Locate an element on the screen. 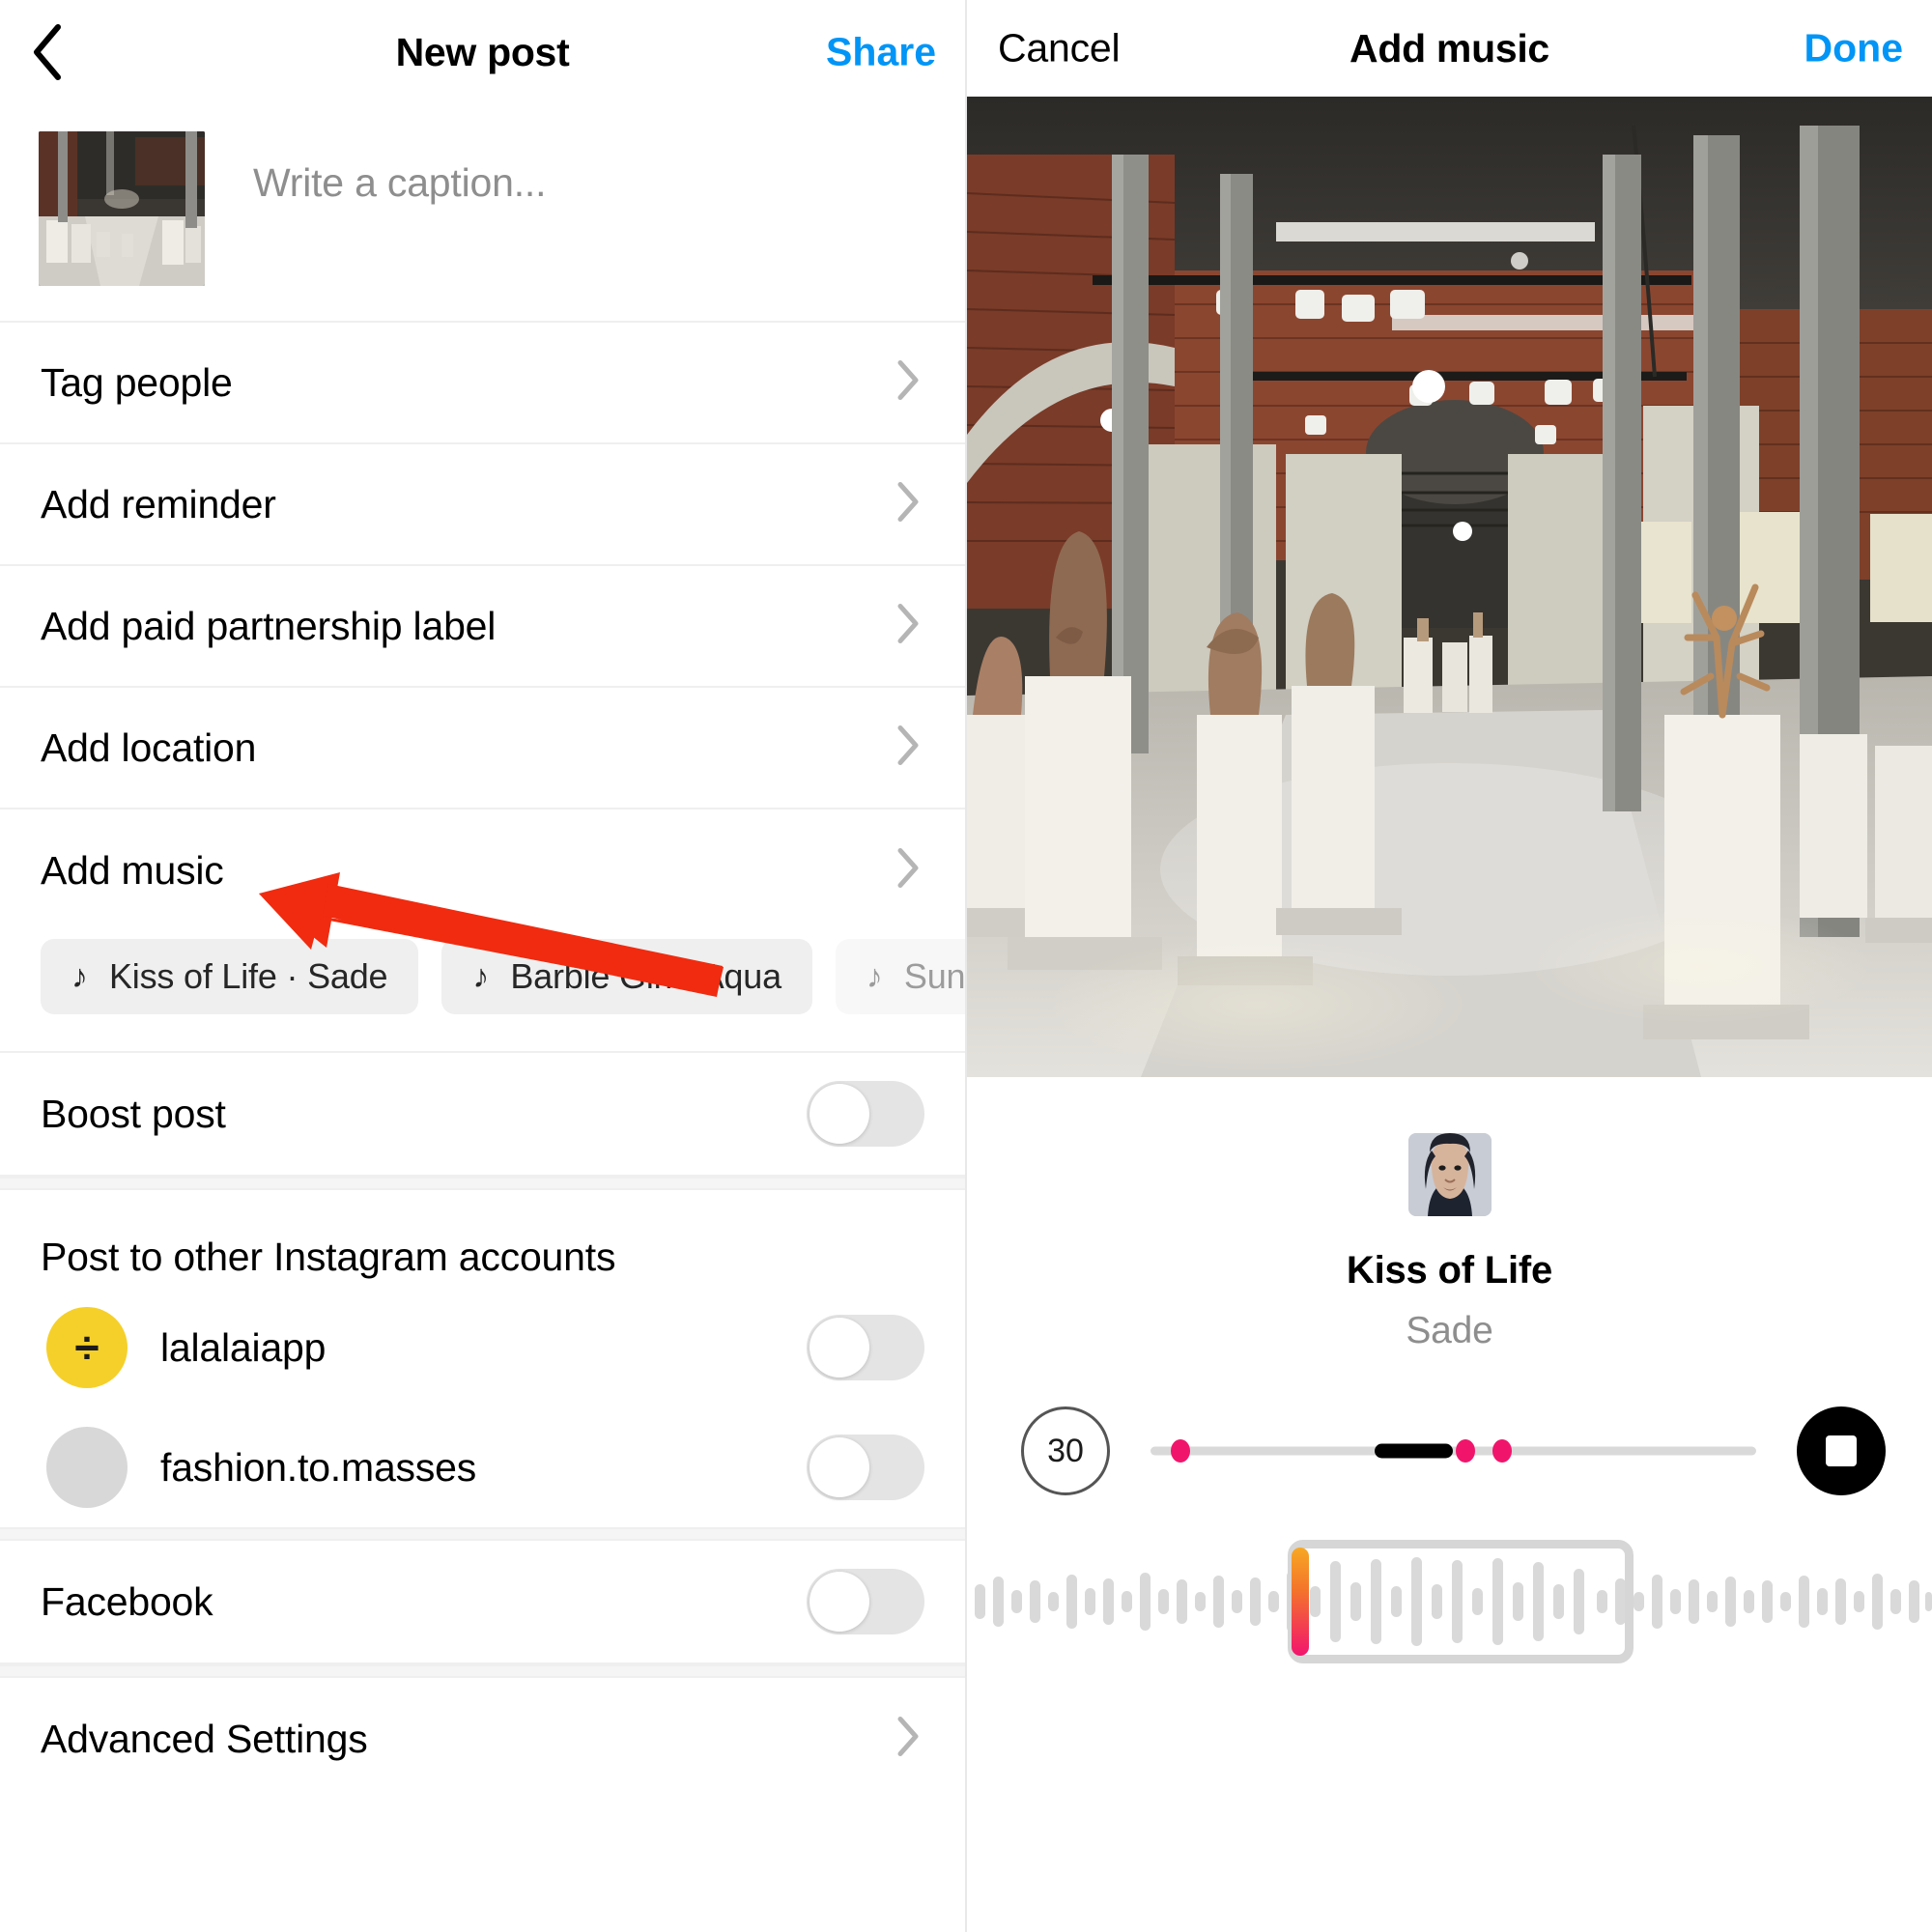 The height and width of the screenshot is (1932, 1932). other-accounts-heading: Post to other Instagram accounts is located at coordinates (328, 1257).